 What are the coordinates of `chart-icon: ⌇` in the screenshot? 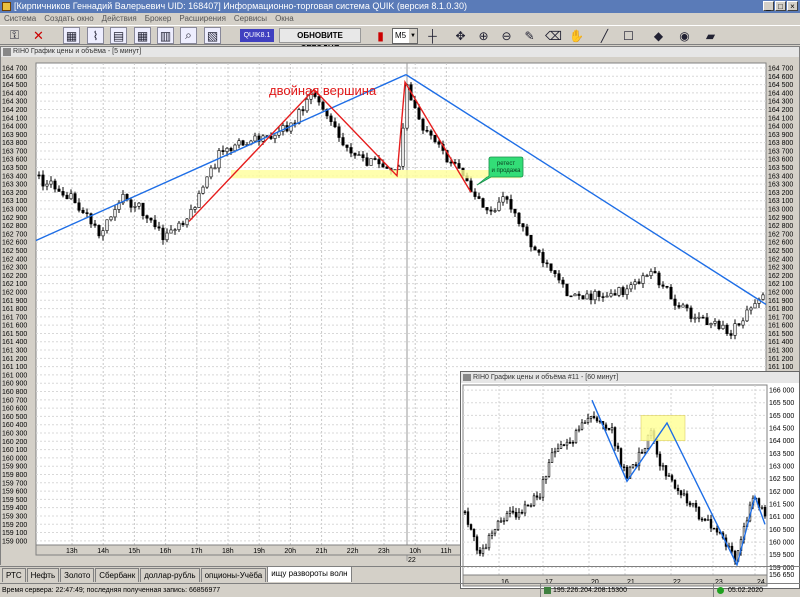 It's located at (95, 35).